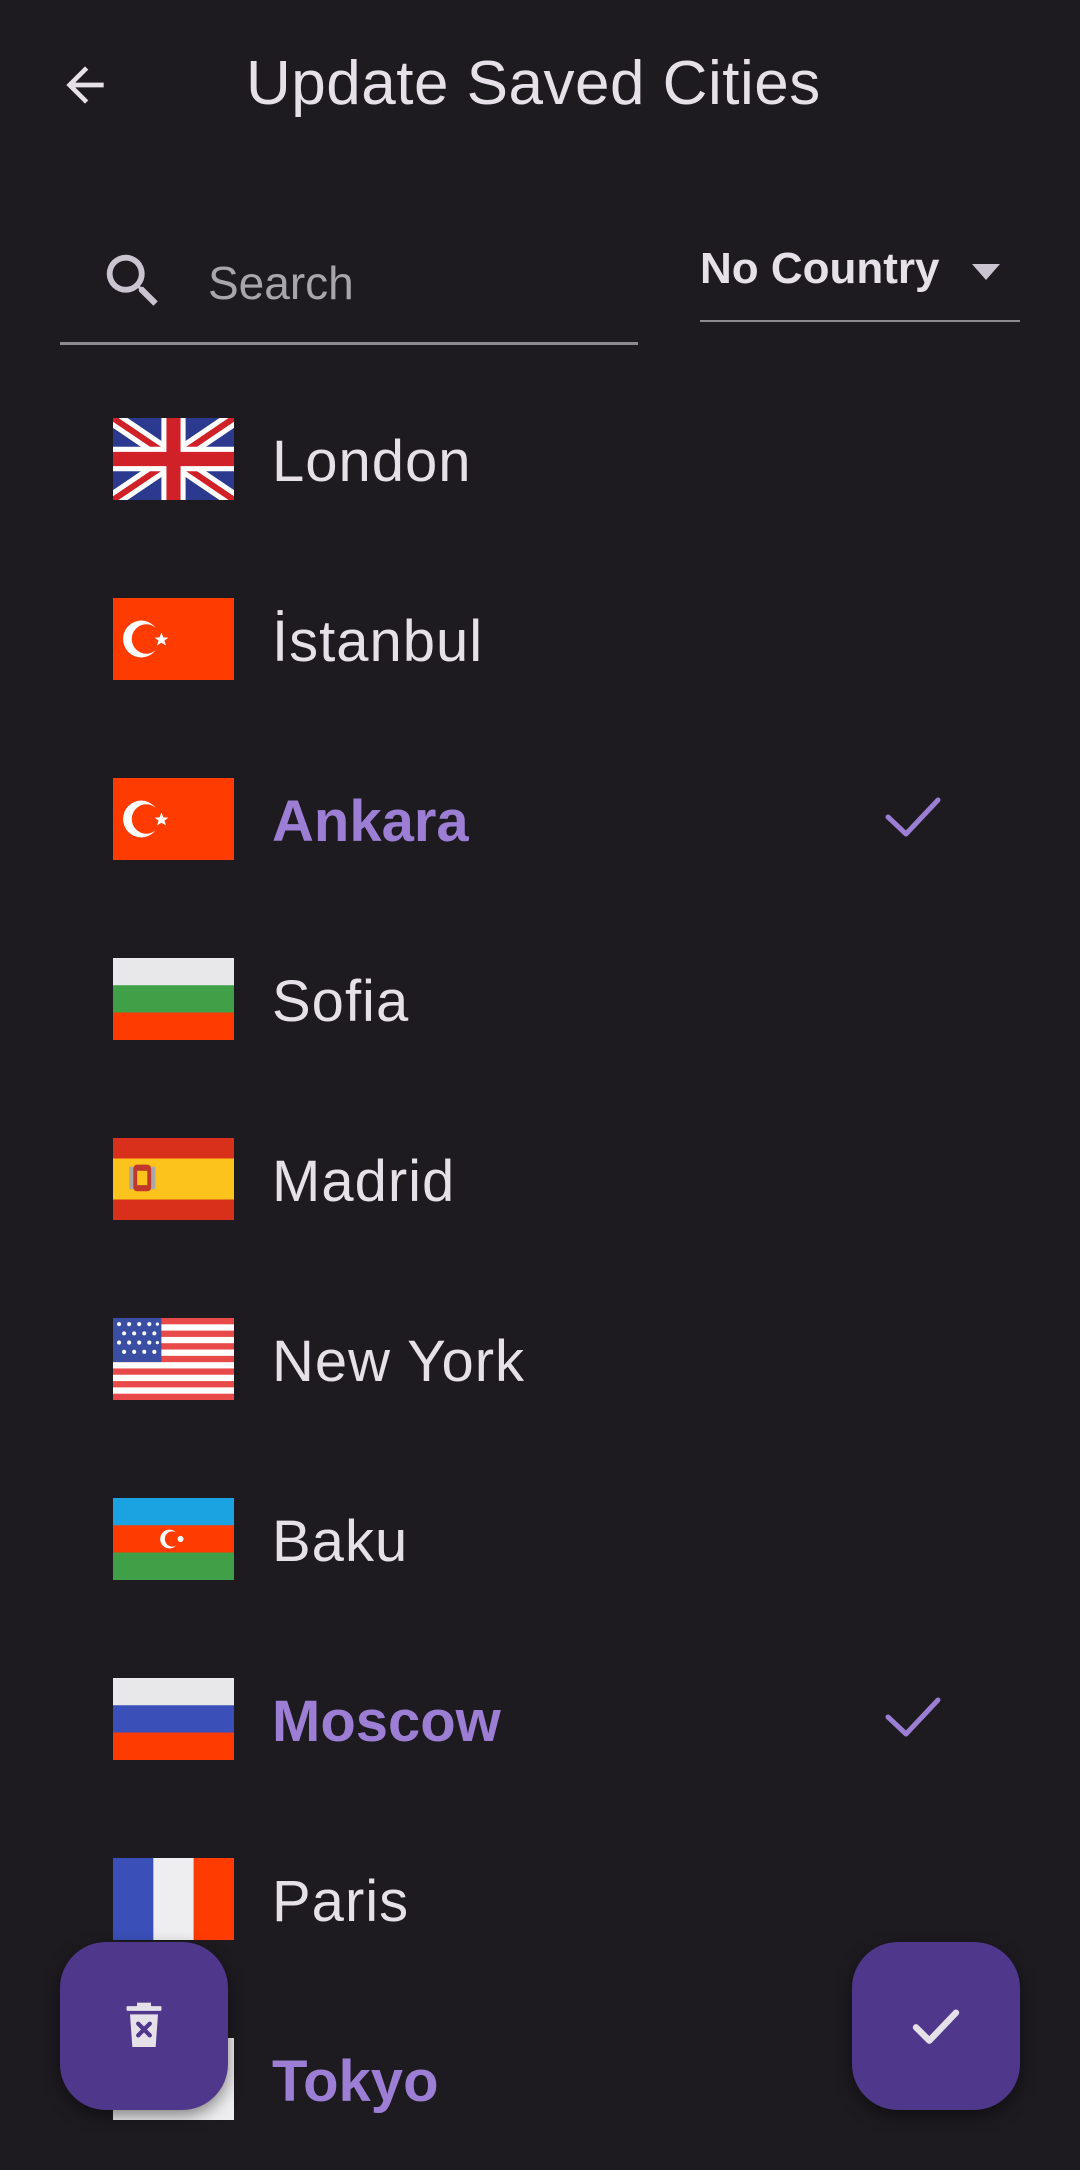  What do you see at coordinates (173, 1359) in the screenshot?
I see `usa-flag-icon` at bounding box center [173, 1359].